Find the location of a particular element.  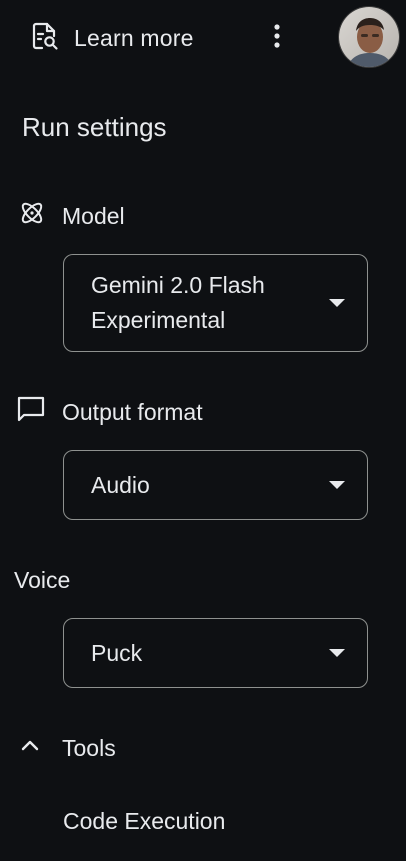

run-settings-title: Run settings is located at coordinates (94, 127).